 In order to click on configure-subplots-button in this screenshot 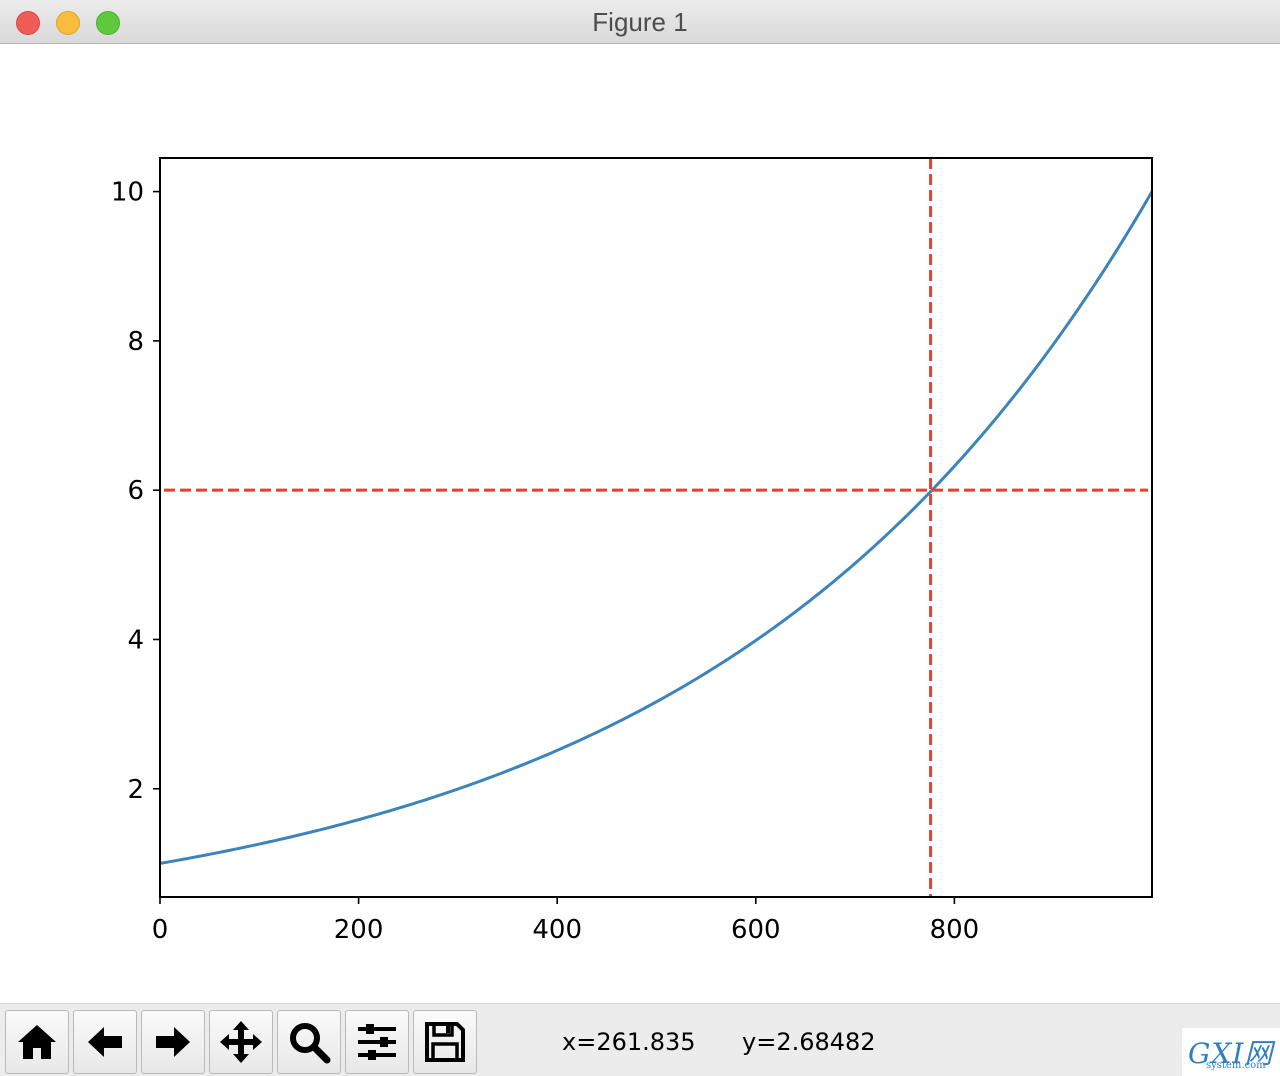, I will do `click(377, 1042)`.